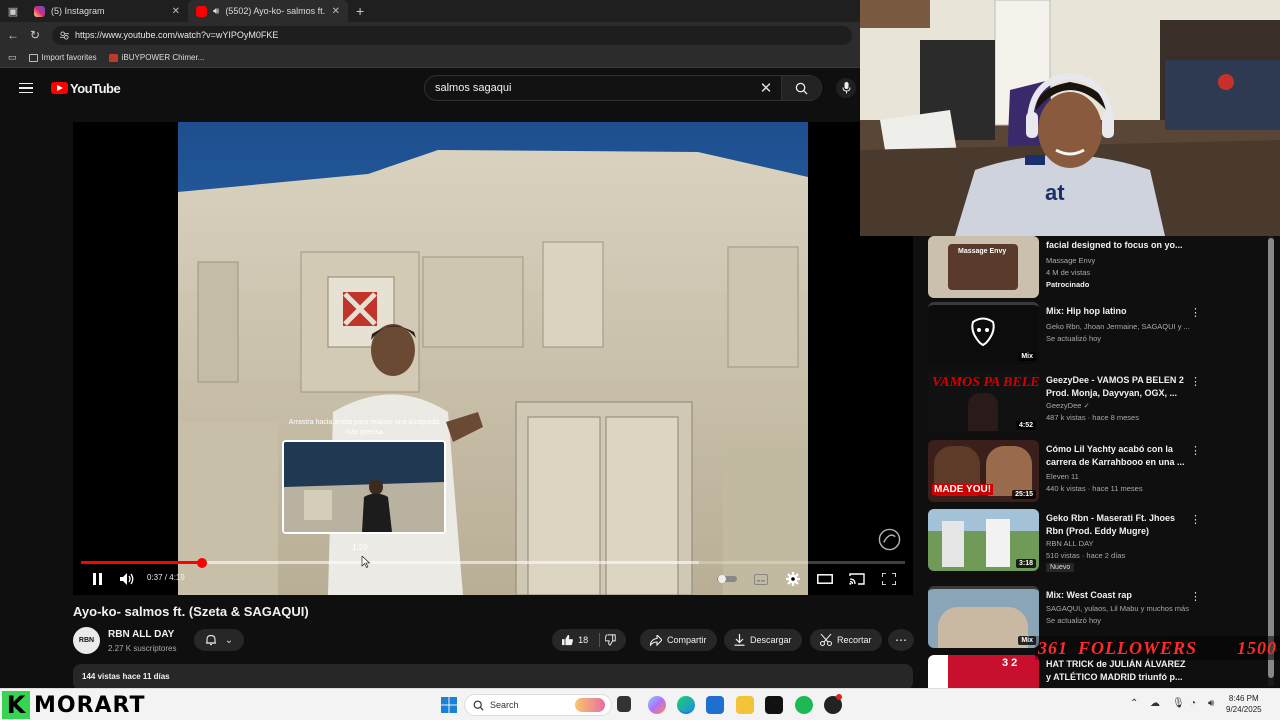 This screenshot has height=720, width=1280. What do you see at coordinates (983, 540) in the screenshot?
I see `recommendation-thumbnail: 3:18` at bounding box center [983, 540].